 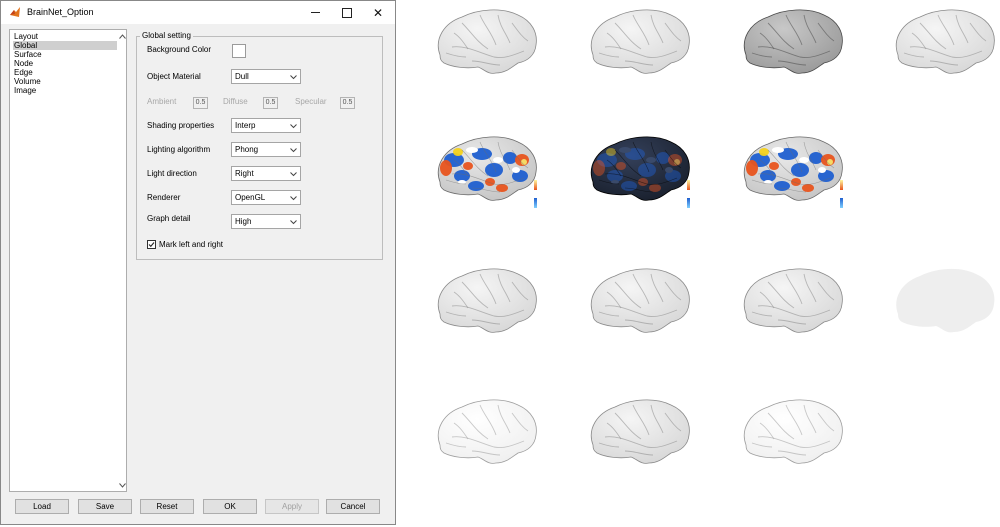 I want to click on light-direction-value: Right, so click(x=244, y=173).